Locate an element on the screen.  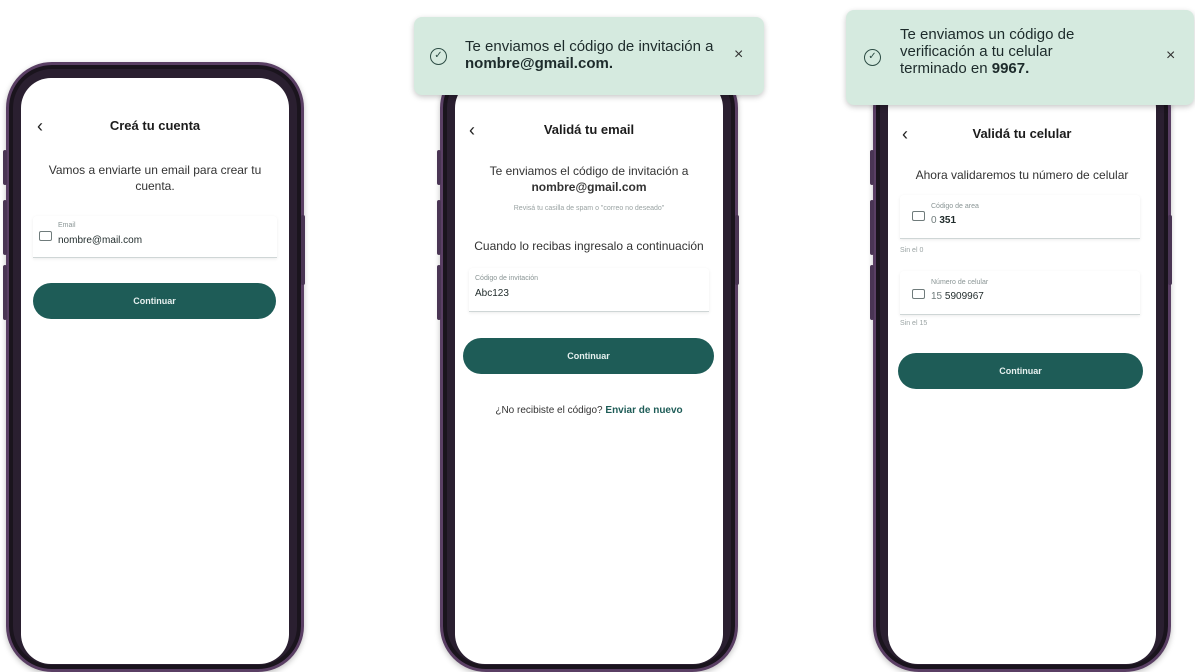
area-code-field: Código de area 0 351 is located at coordinates (1020, 217).